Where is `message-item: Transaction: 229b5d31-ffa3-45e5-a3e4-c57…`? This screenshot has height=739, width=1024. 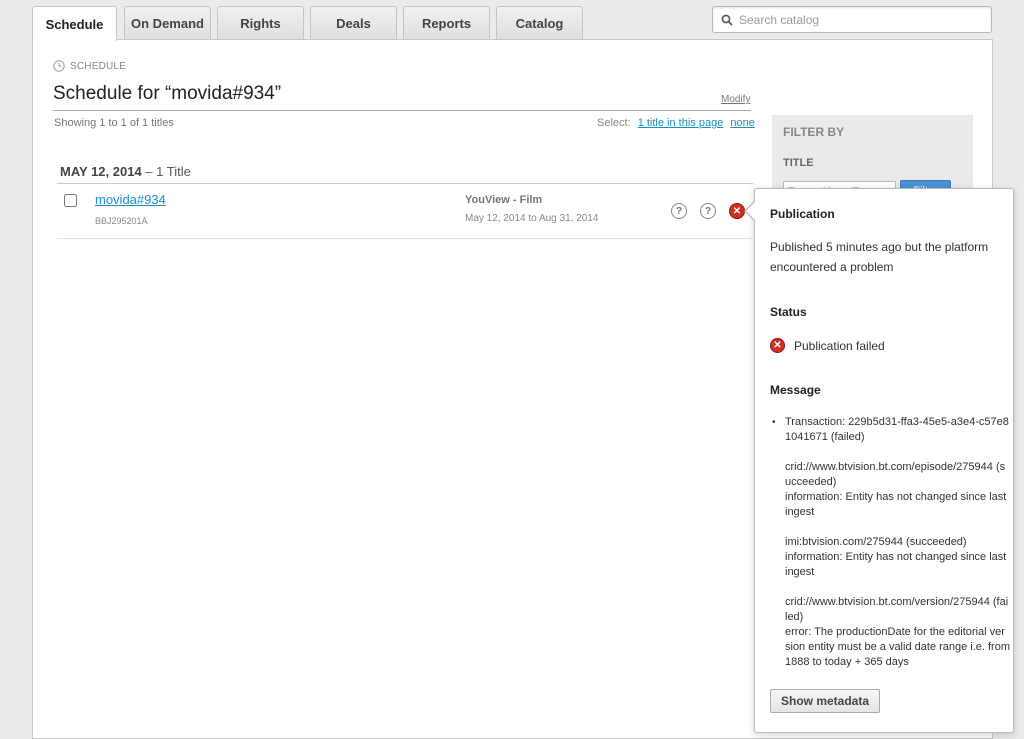 message-item: Transaction: 229b5d31-ffa3-45e5-a3e4-c57… is located at coordinates (890, 542).